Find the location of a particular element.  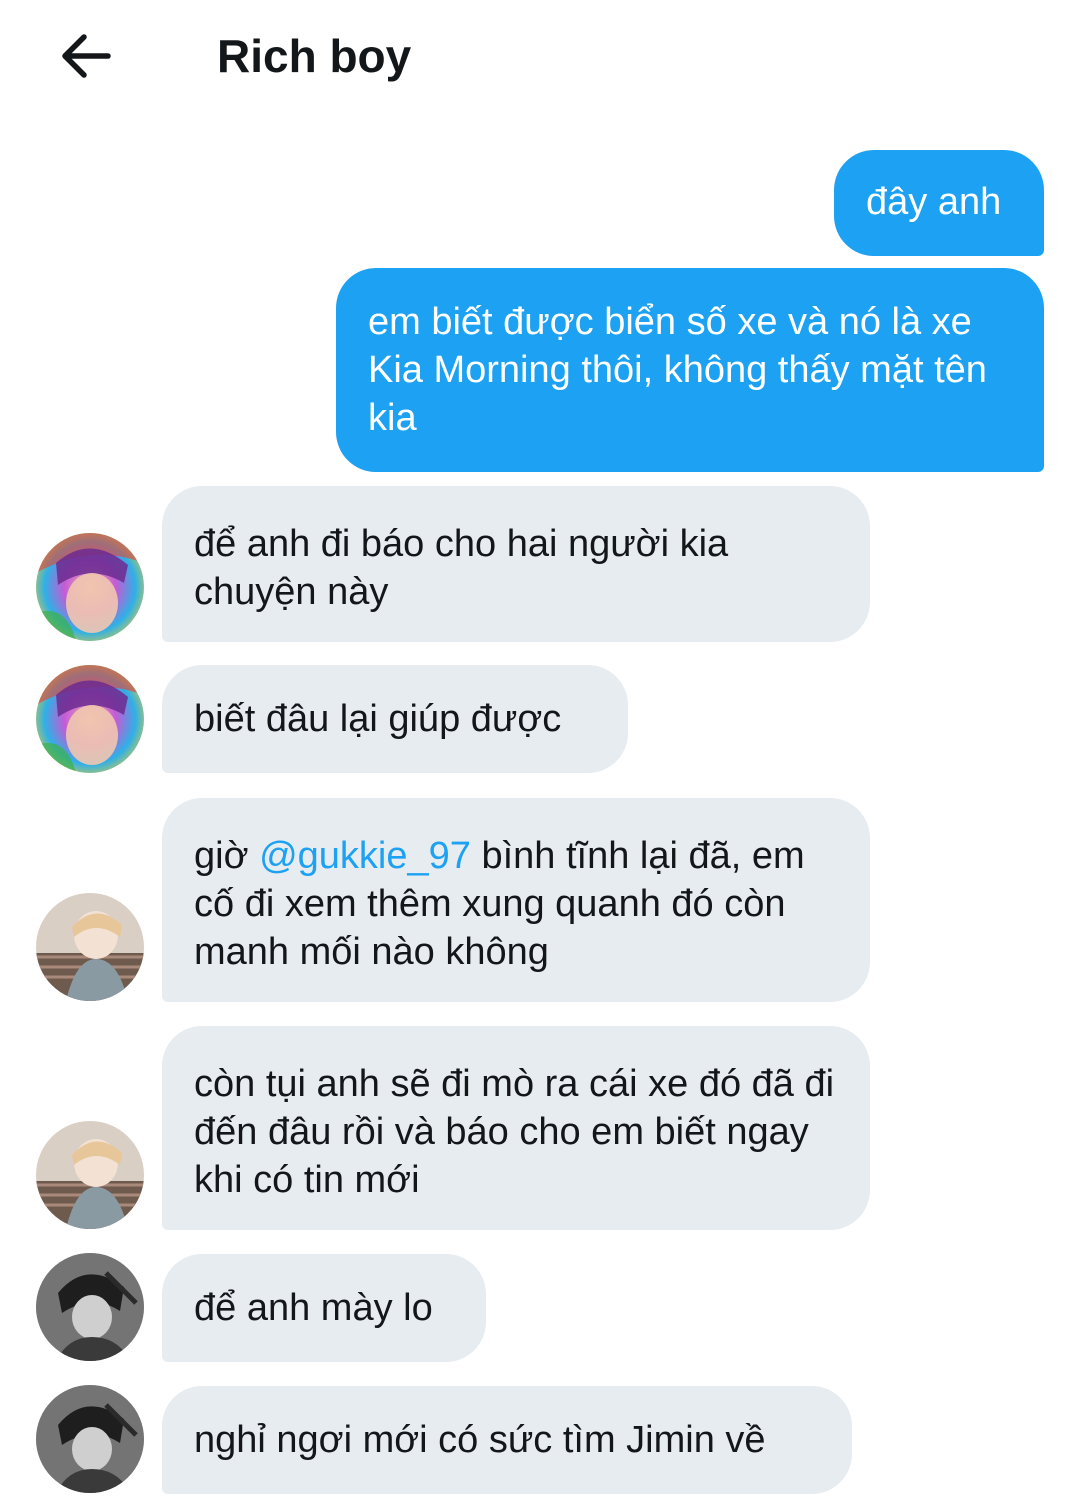

message-bubble-outgoing: đây anh is located at coordinates (939, 203).